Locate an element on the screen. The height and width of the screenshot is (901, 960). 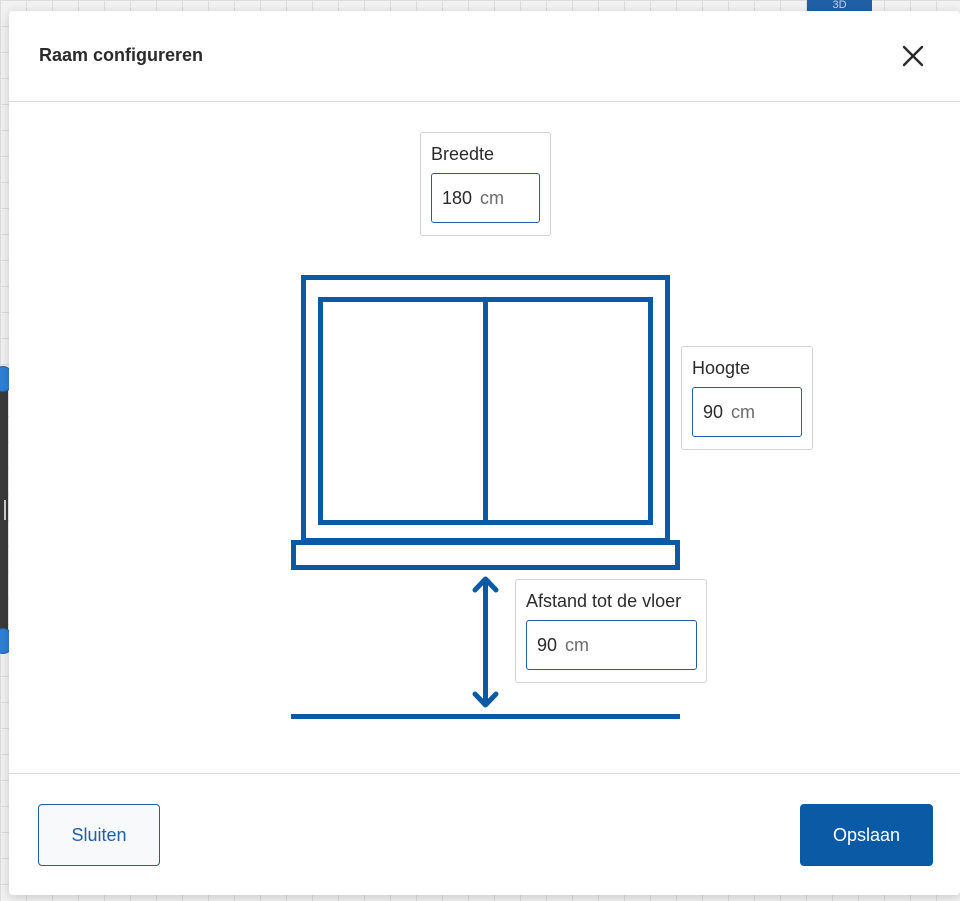
width-label: Breedte is located at coordinates (463, 154).